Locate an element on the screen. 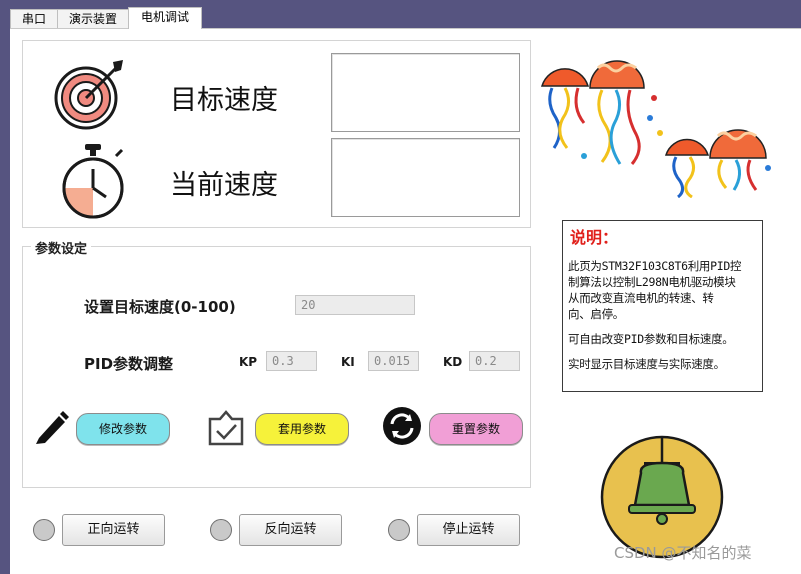 This screenshot has height=574, width=801. pencil-icon is located at coordinates (52, 427).